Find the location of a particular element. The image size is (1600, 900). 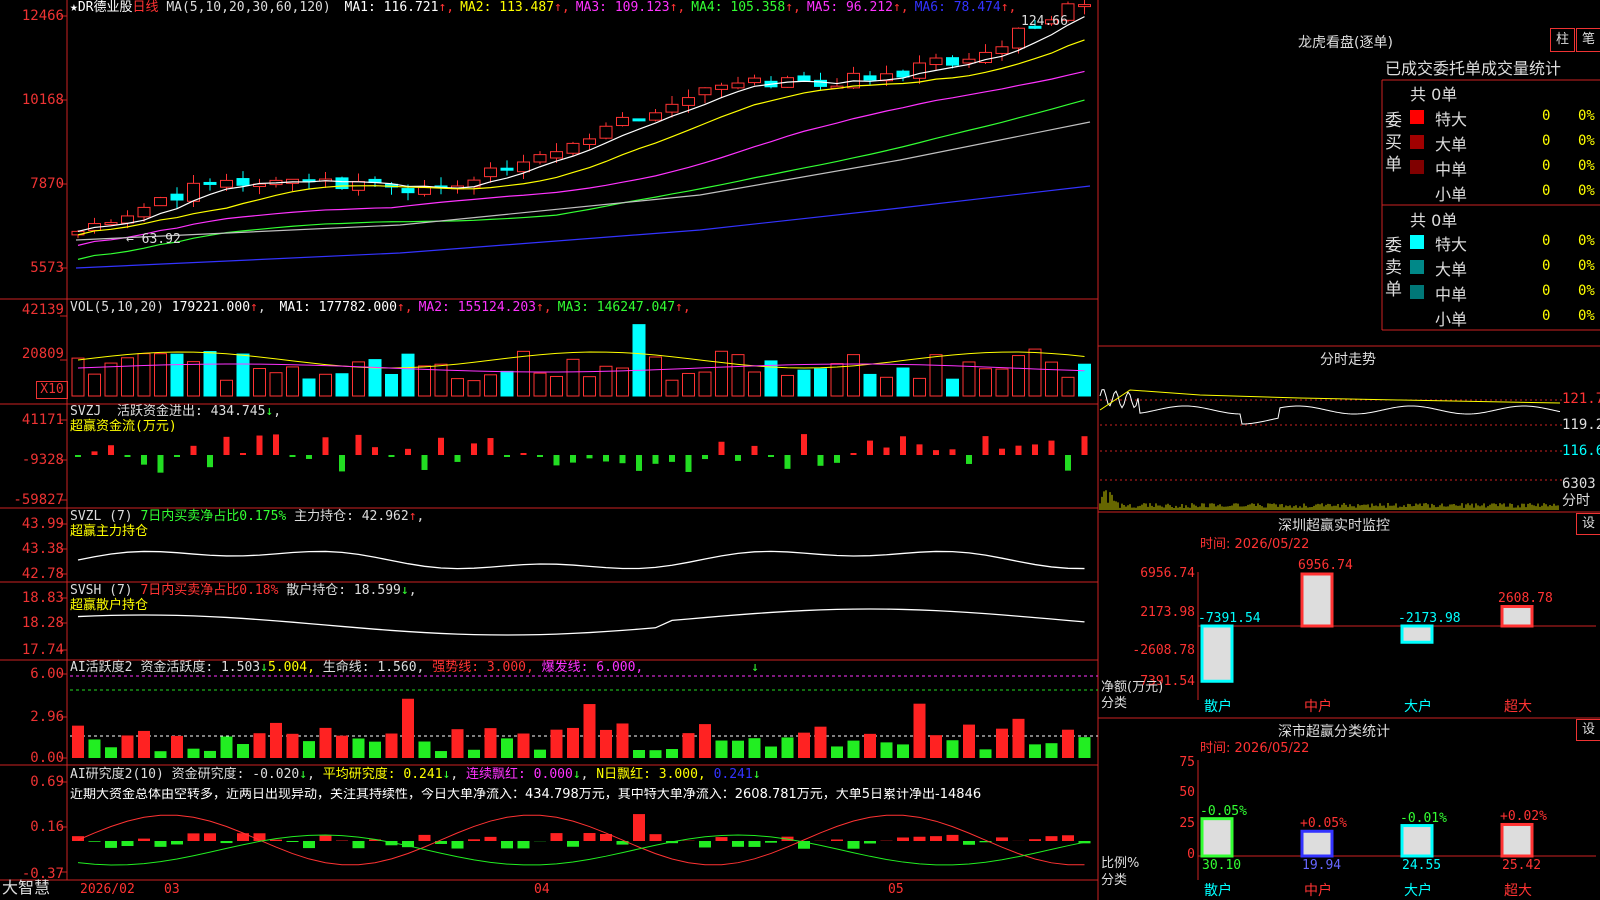

pen-mode-button: 笔 is located at coordinates (1588, 40).